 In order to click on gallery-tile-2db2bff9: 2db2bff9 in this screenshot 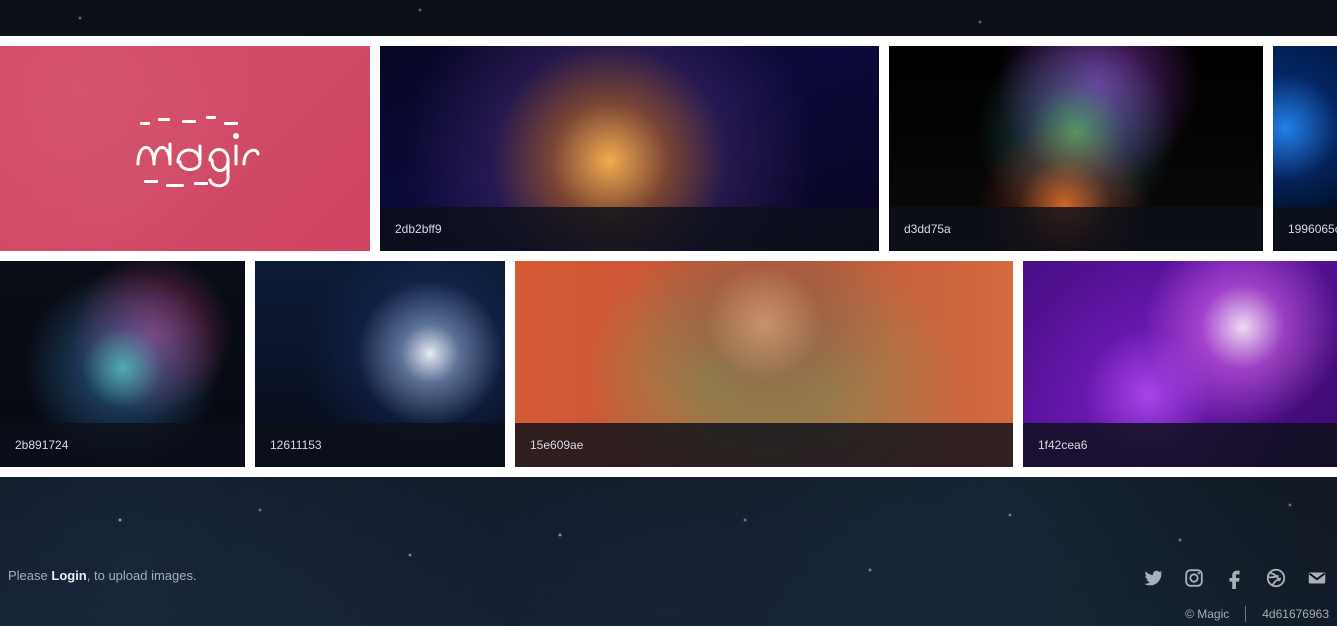, I will do `click(629, 148)`.